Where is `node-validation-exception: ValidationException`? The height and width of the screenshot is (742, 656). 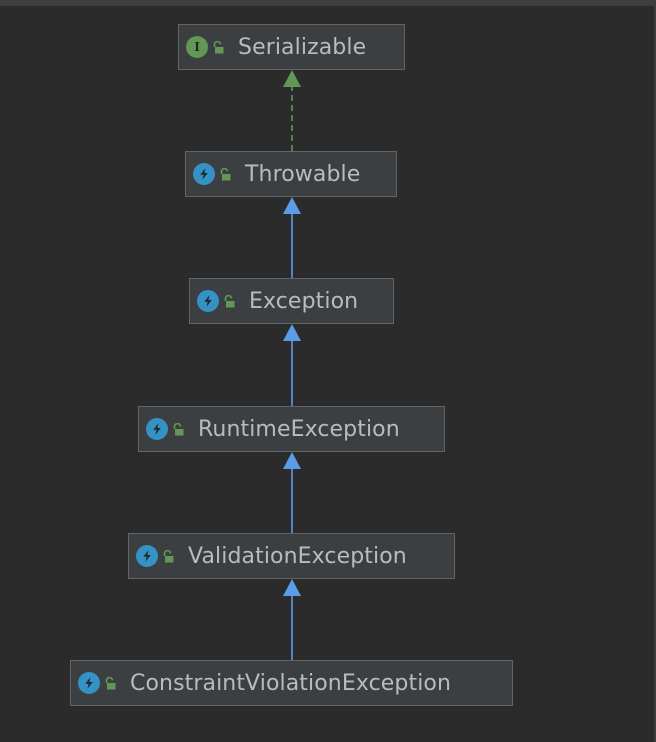 node-validation-exception: ValidationException is located at coordinates (291, 556).